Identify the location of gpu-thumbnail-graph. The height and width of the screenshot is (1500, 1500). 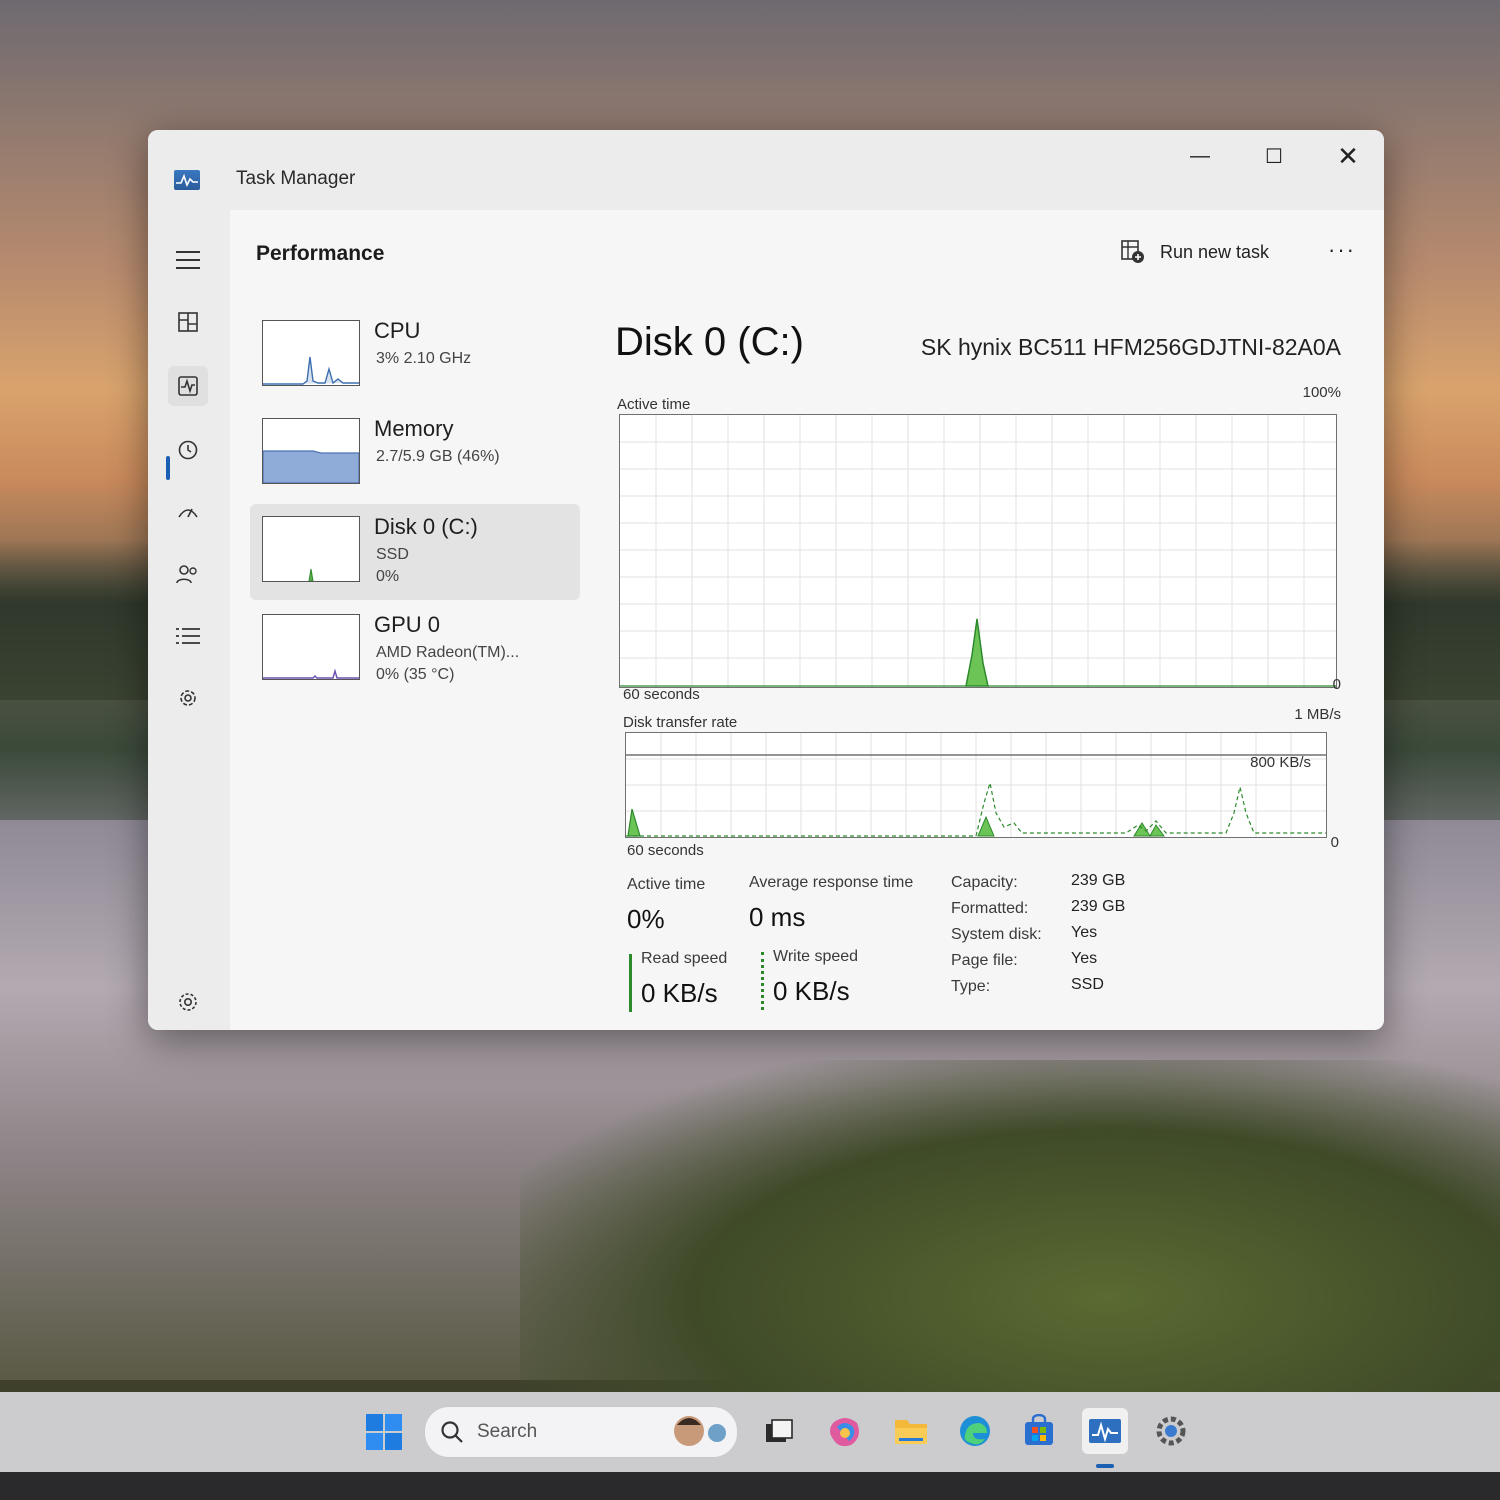
(311, 647).